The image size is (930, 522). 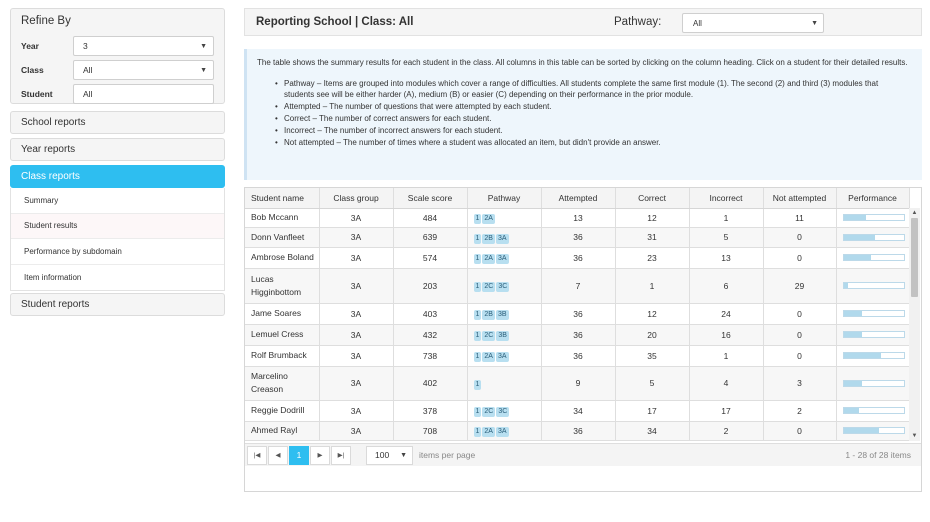 What do you see at coordinates (430, 218) in the screenshot?
I see `scale-score-cell: 484` at bounding box center [430, 218].